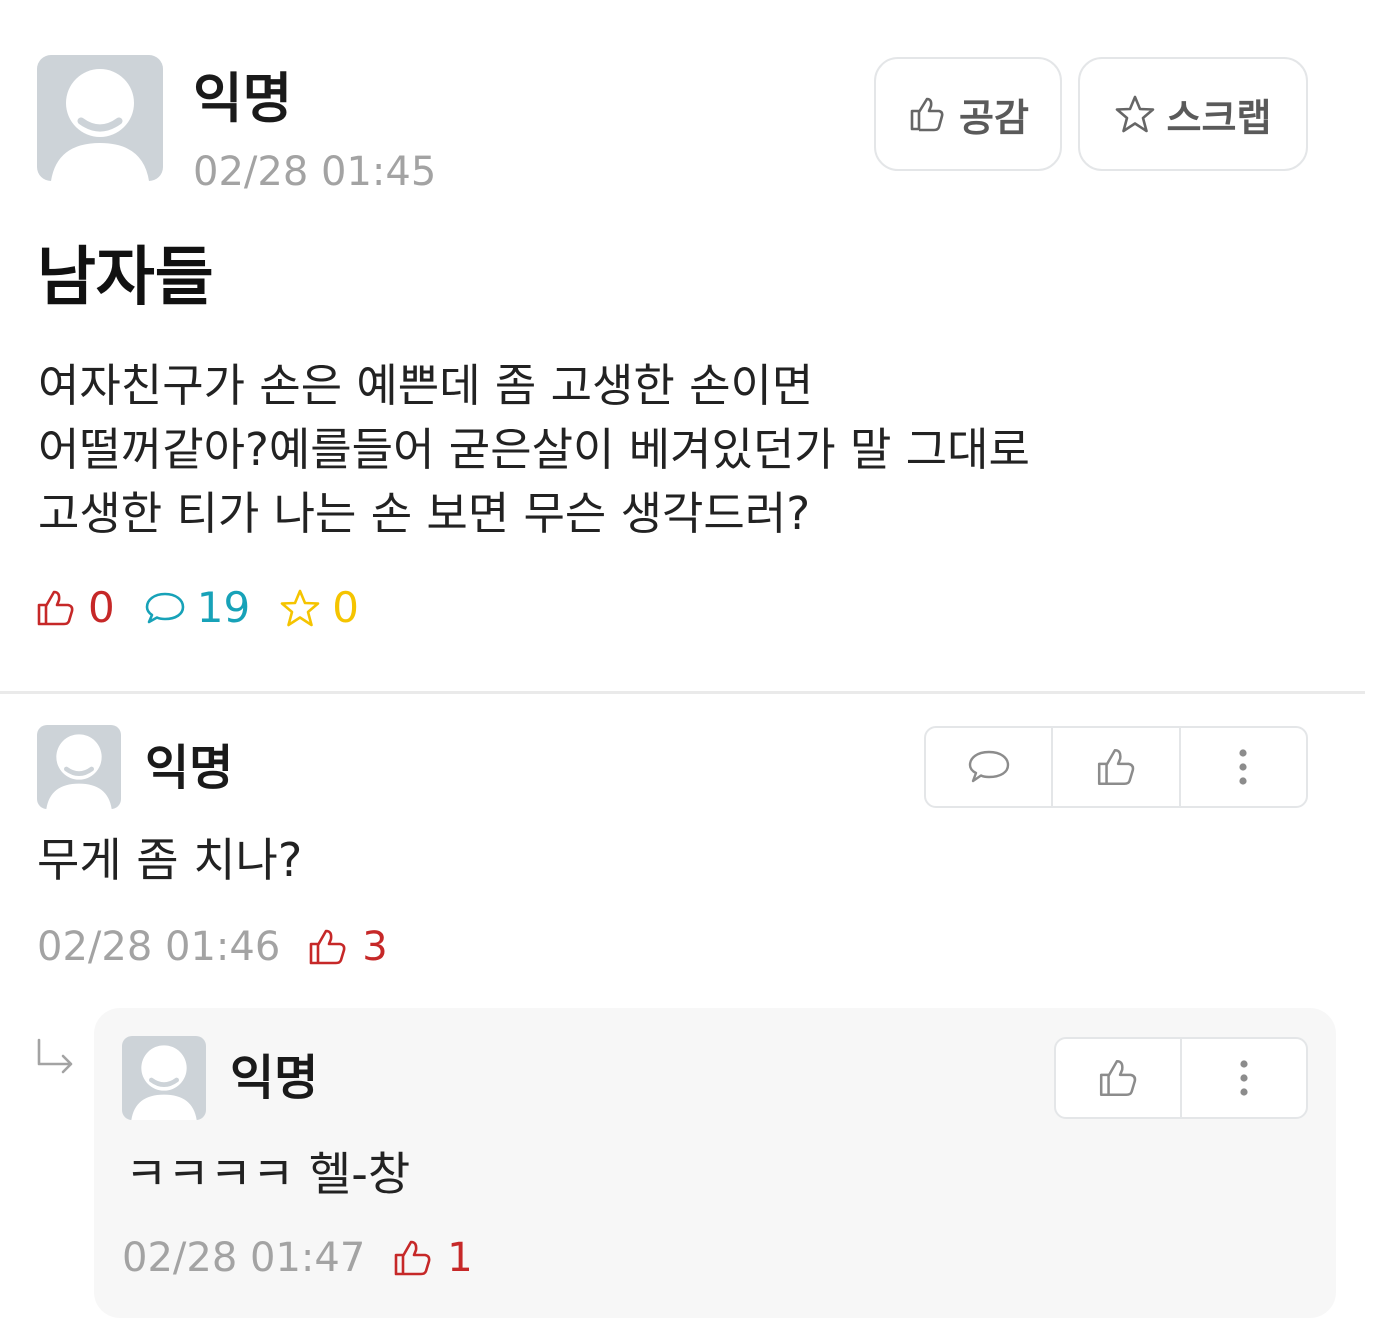 This screenshot has height=1319, width=1377. Describe the element at coordinates (125, 278) in the screenshot. I see `post-title: 남자들` at that location.